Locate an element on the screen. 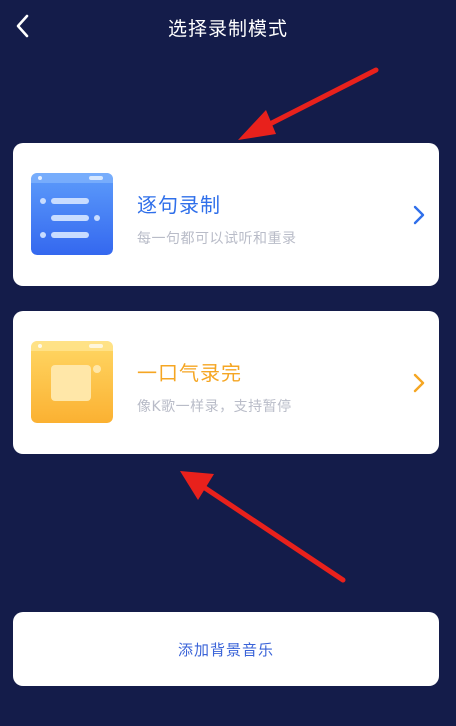  mode-title: 一口气录完 is located at coordinates (189, 373).